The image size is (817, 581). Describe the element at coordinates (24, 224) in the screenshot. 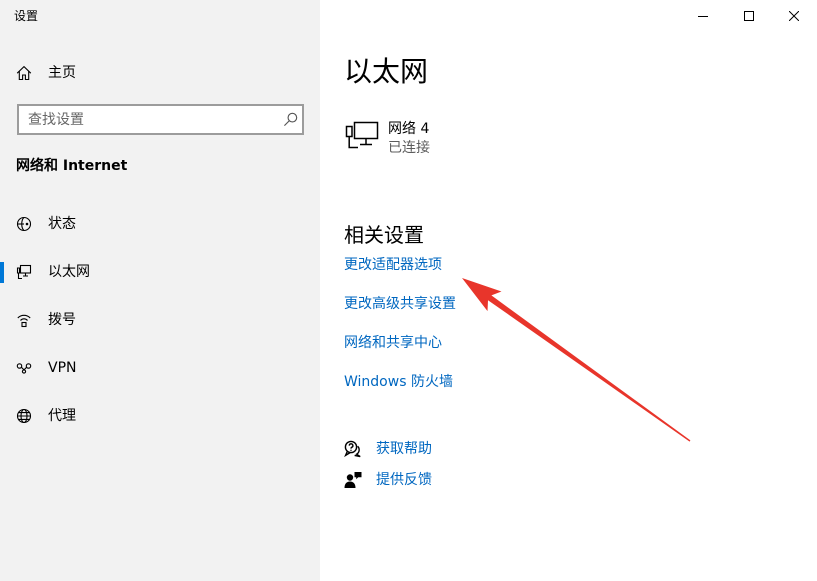

I see `network-status-icon` at that location.